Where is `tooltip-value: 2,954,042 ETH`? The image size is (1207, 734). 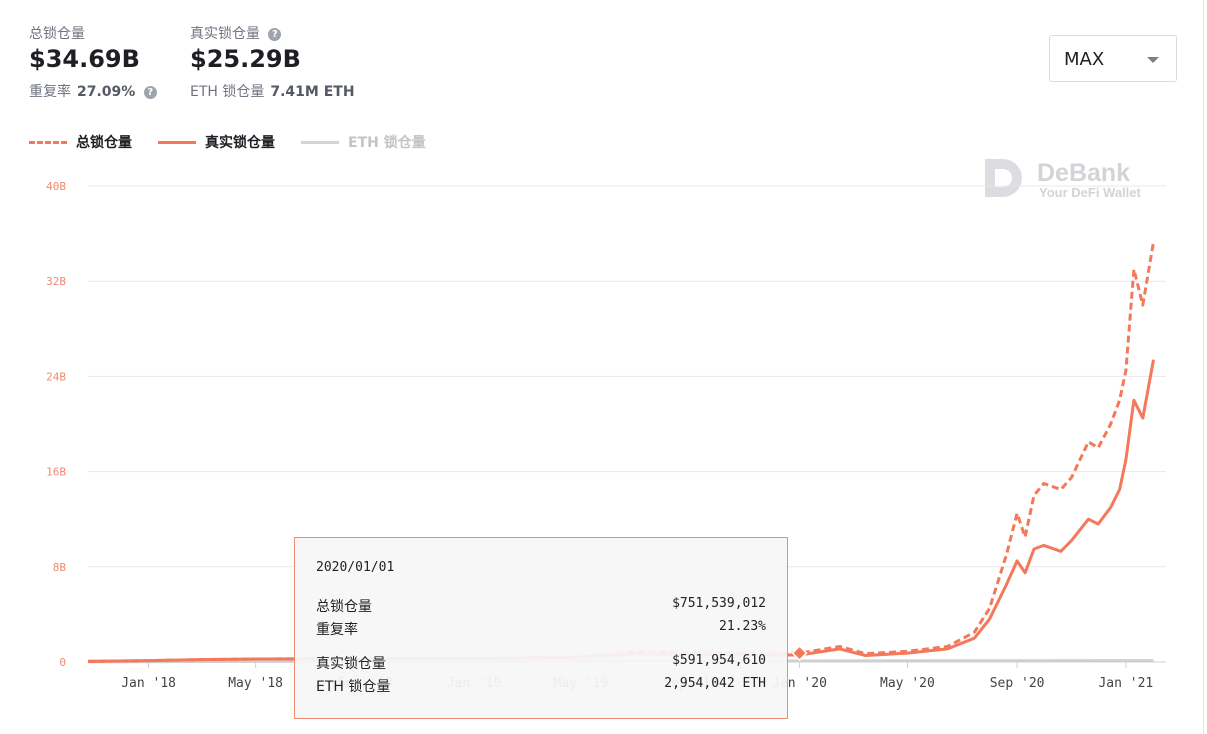 tooltip-value: 2,954,042 ETH is located at coordinates (715, 683).